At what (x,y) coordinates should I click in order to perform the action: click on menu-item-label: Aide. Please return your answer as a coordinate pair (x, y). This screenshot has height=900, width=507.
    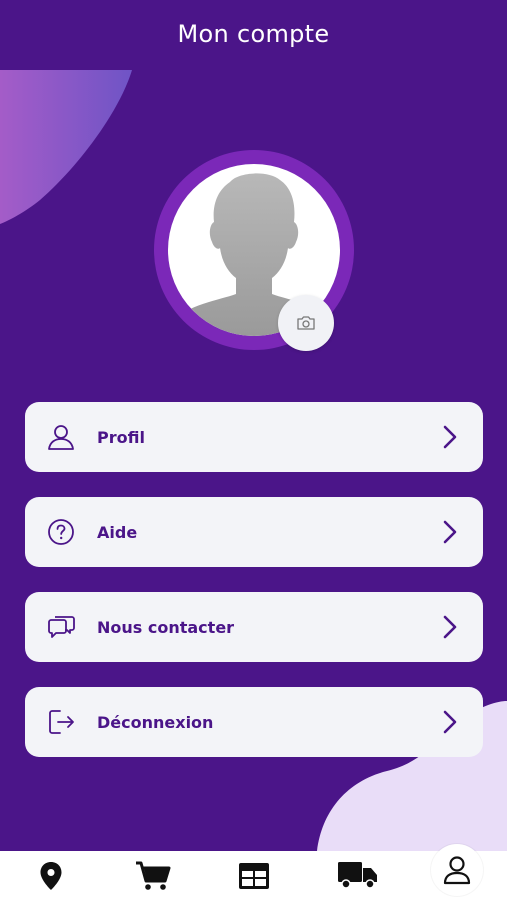
    Looking at the image, I should click on (117, 532).